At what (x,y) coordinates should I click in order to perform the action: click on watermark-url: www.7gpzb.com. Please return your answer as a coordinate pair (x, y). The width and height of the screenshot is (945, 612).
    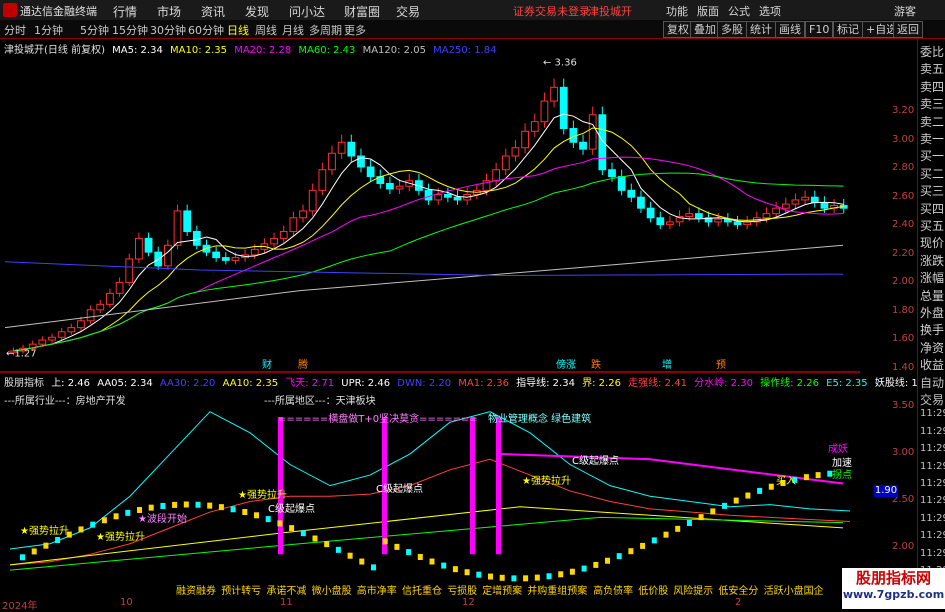
    Looking at the image, I should click on (893, 594).